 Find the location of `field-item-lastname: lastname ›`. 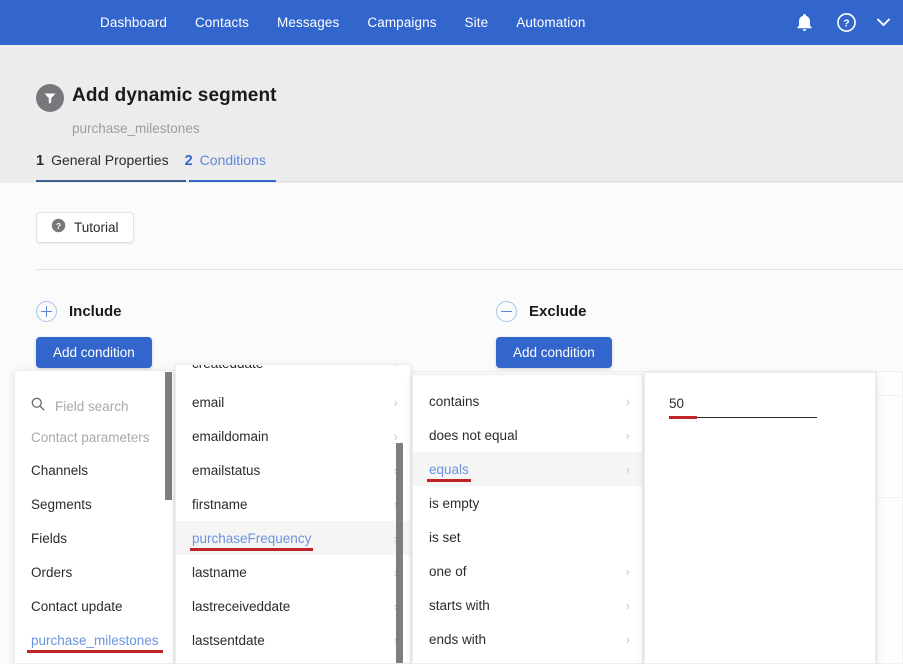

field-item-lastname: lastname › is located at coordinates (293, 572).